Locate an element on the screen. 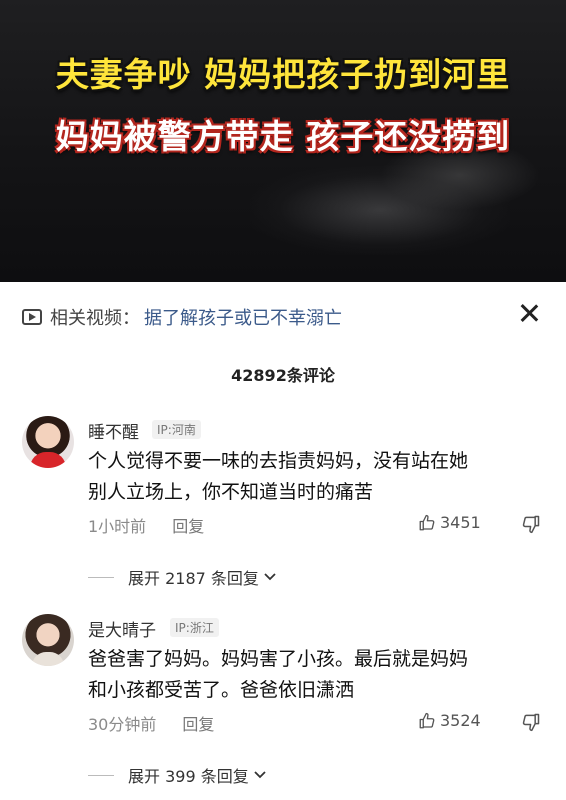  video-caption-line1: 夫妻争吵 妈妈把孩子扔到河里 is located at coordinates (283, 74).